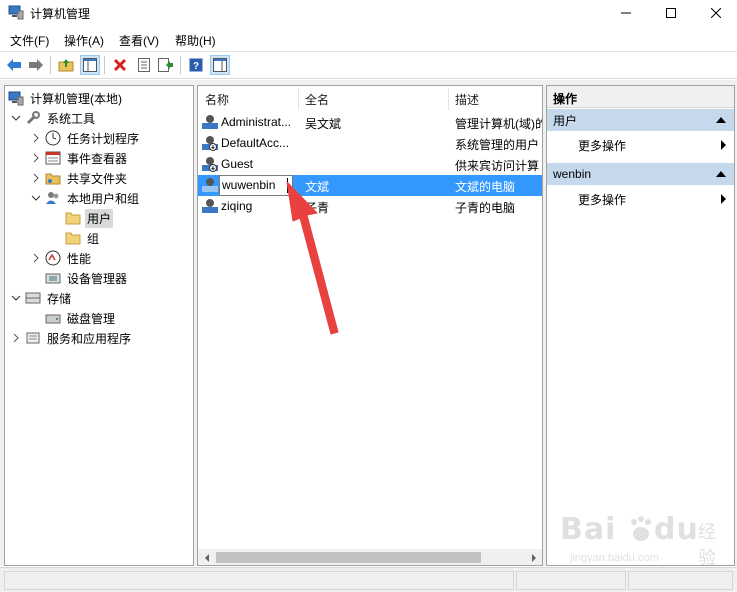 The width and height of the screenshot is (737, 592). What do you see at coordinates (33, 298) in the screenshot?
I see `storage-icon` at bounding box center [33, 298].